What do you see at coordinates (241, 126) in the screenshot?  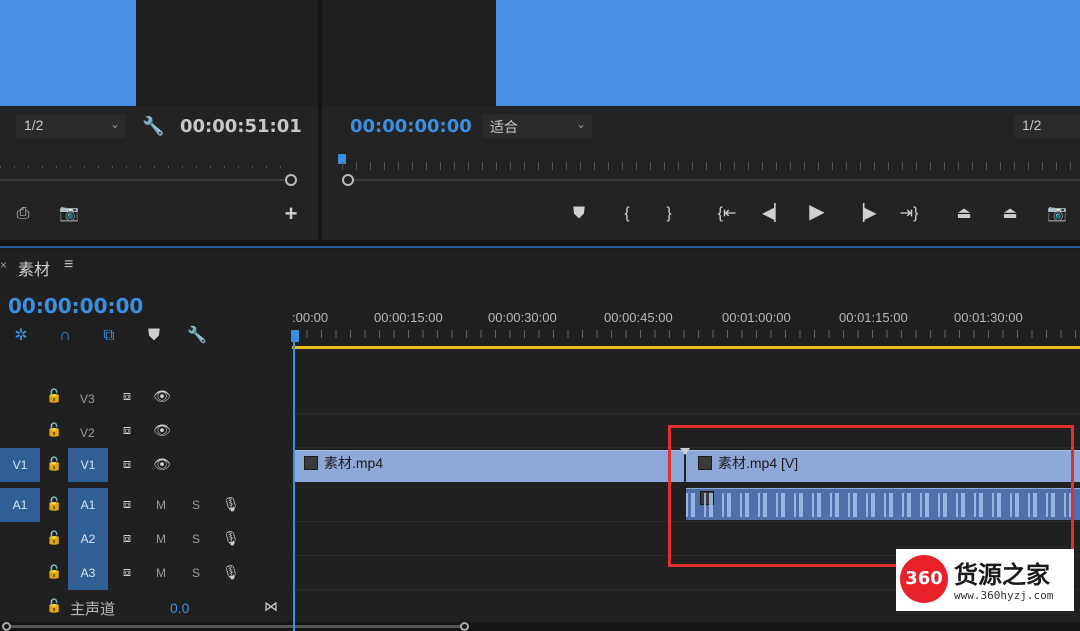 I see `source-timecode: 00:00:51:01` at bounding box center [241, 126].